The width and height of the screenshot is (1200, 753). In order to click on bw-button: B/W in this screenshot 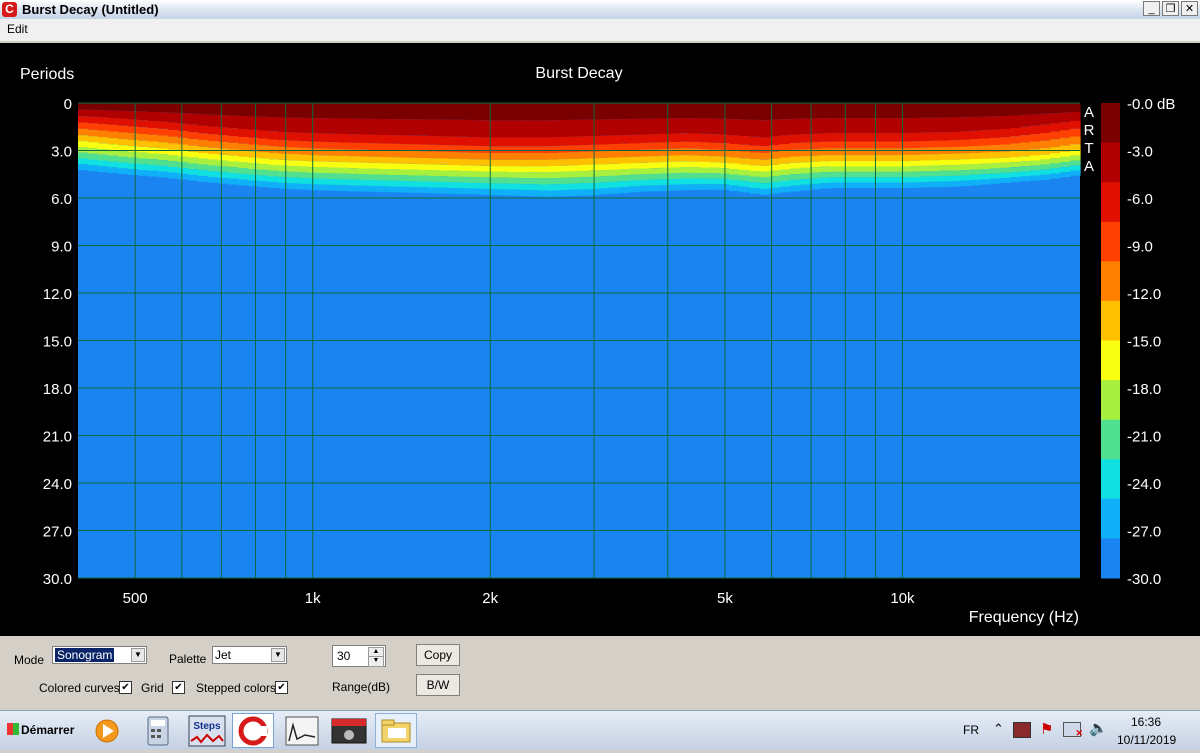, I will do `click(438, 685)`.